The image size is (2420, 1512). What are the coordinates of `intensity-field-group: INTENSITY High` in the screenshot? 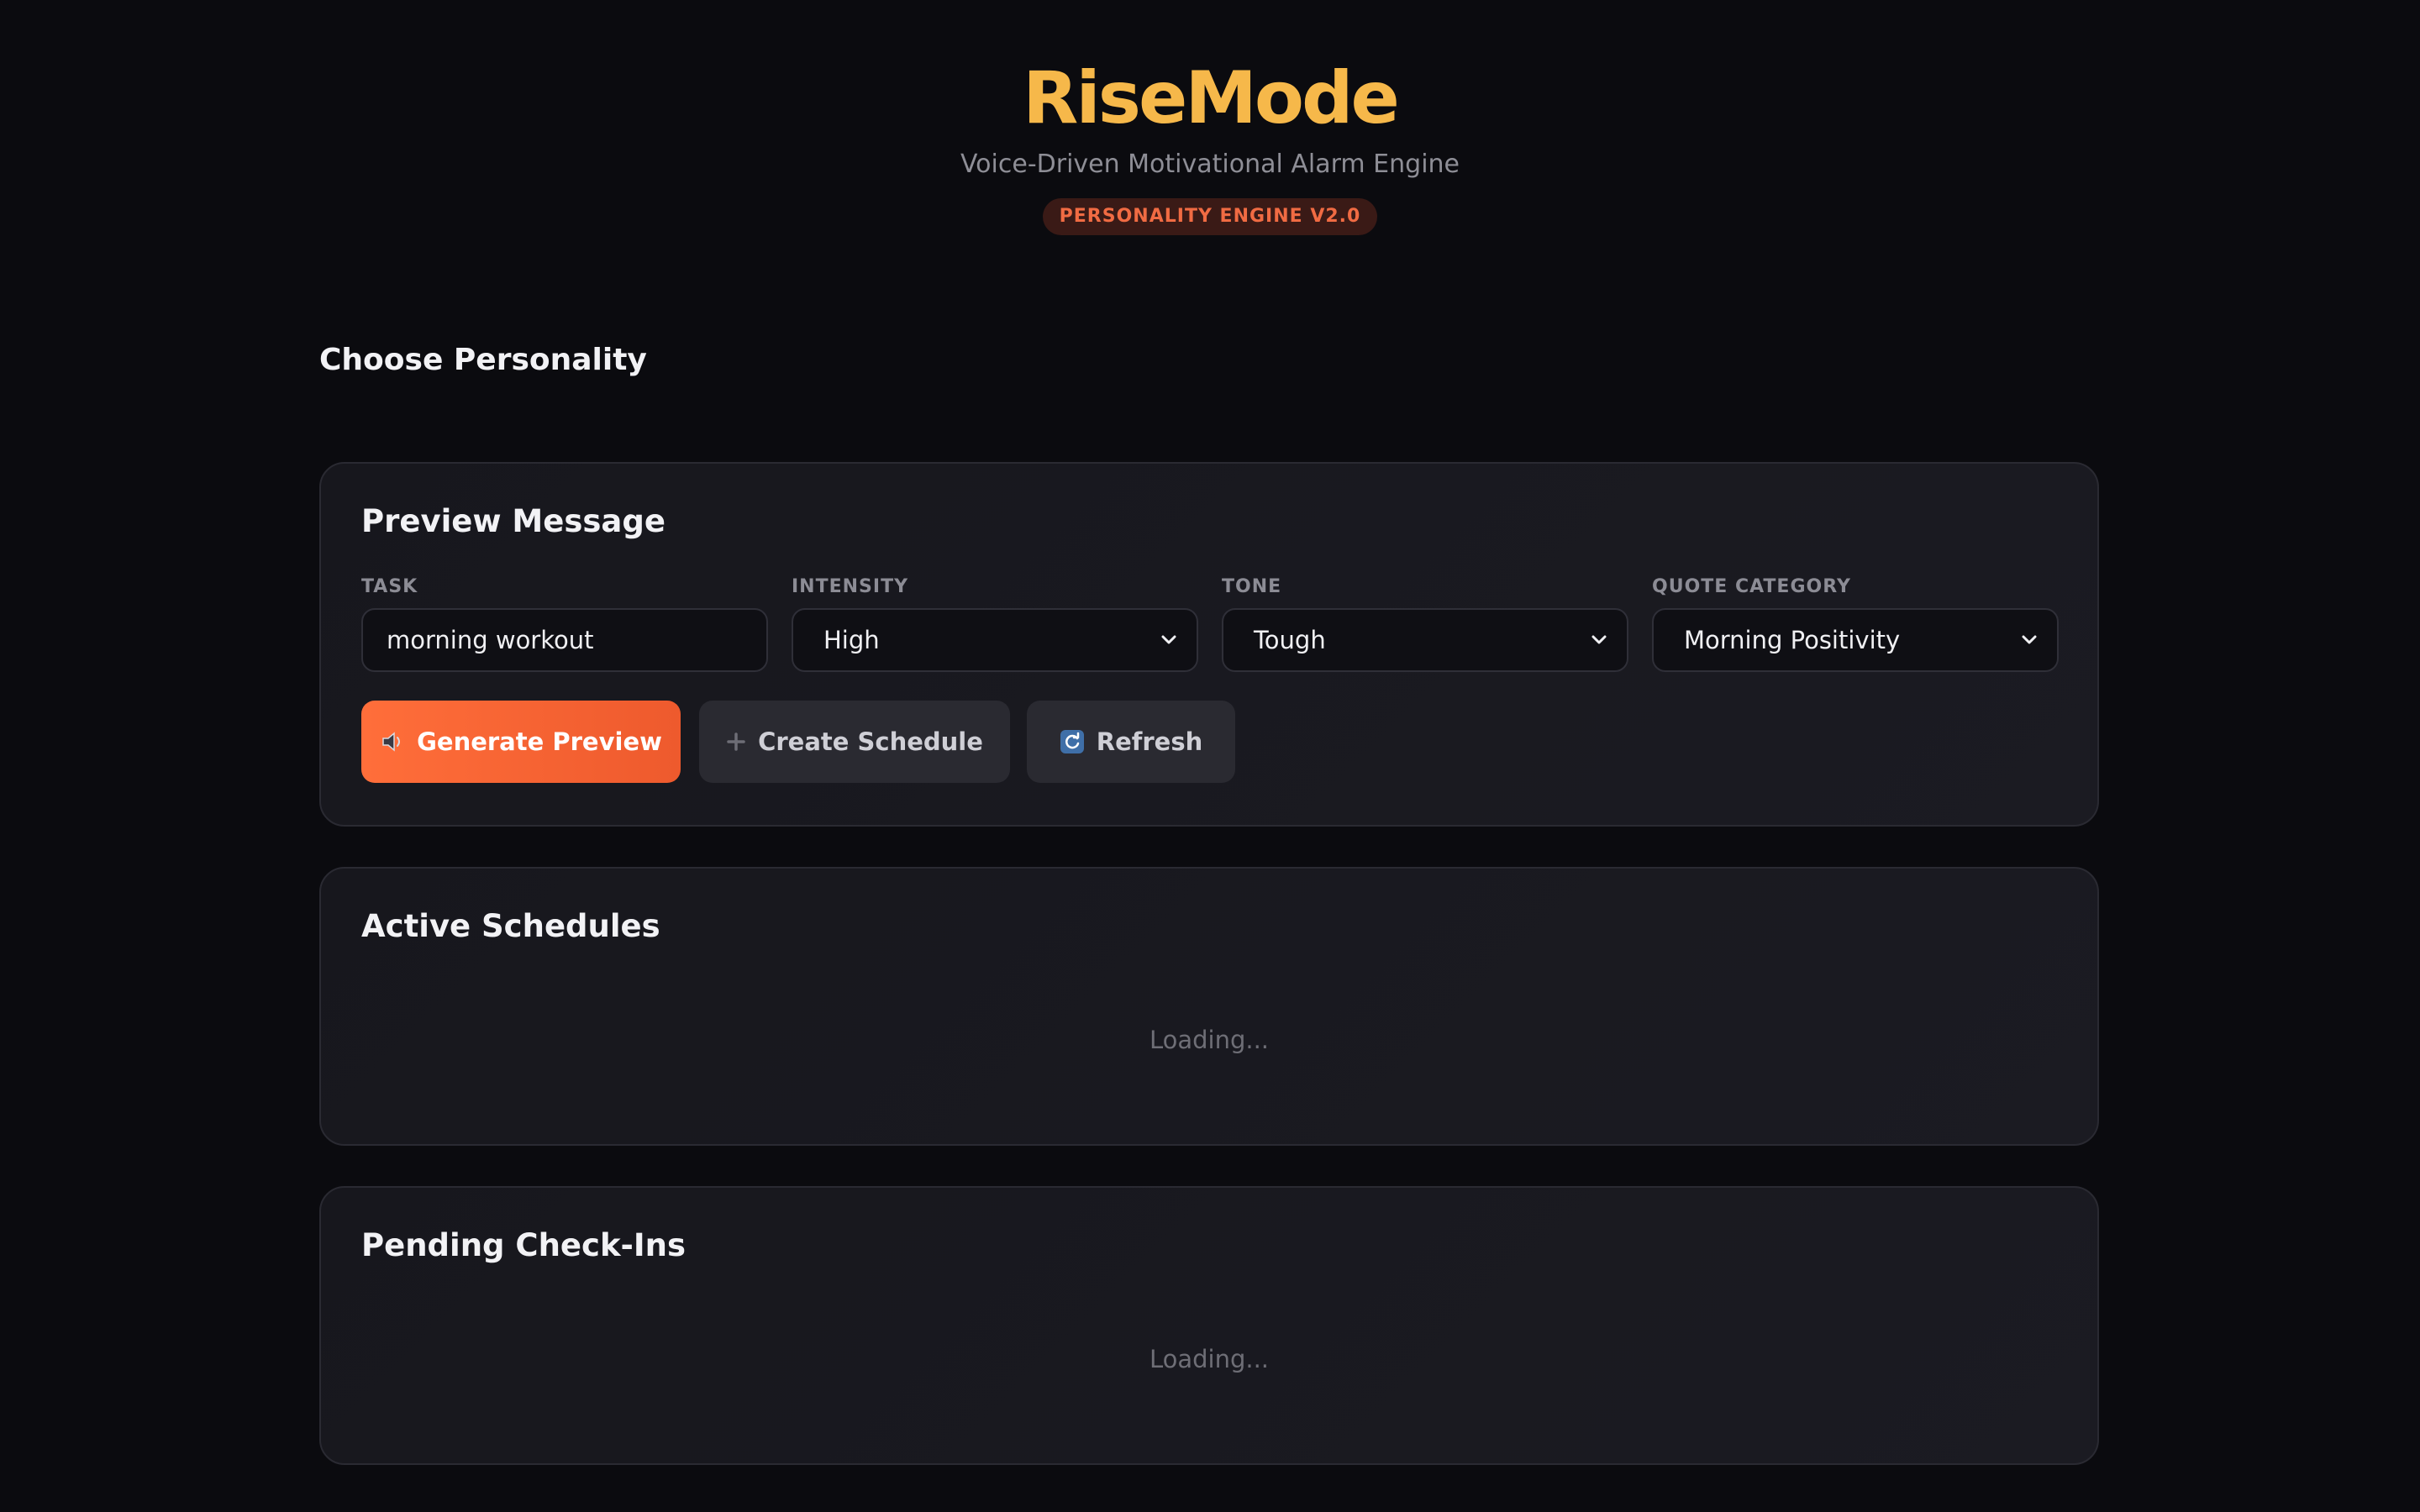 It's located at (995, 622).